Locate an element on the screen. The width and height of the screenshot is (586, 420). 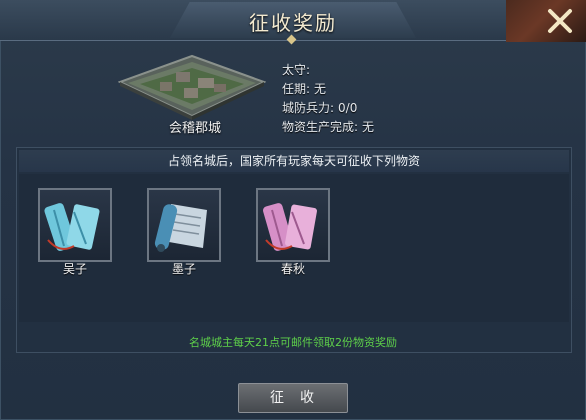
info-governor: 太守: is located at coordinates (298, 69).